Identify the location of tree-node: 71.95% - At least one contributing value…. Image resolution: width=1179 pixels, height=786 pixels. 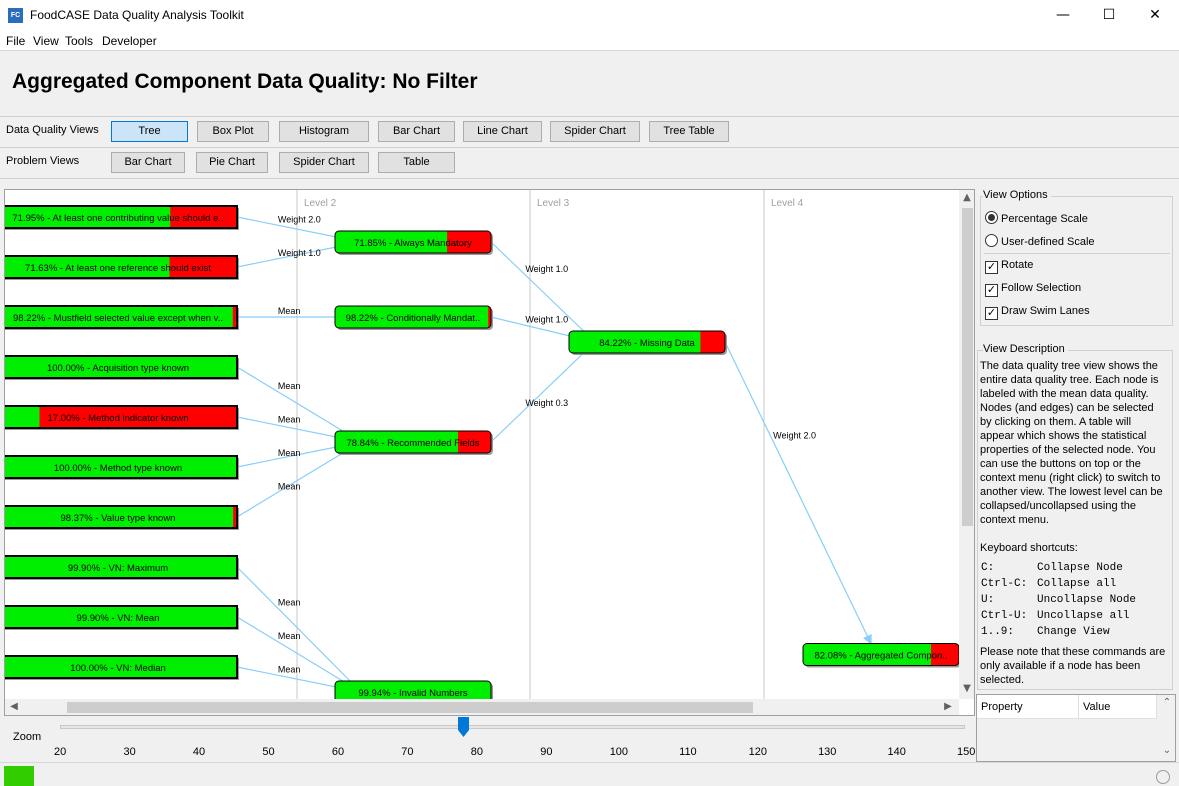
(122, 217).